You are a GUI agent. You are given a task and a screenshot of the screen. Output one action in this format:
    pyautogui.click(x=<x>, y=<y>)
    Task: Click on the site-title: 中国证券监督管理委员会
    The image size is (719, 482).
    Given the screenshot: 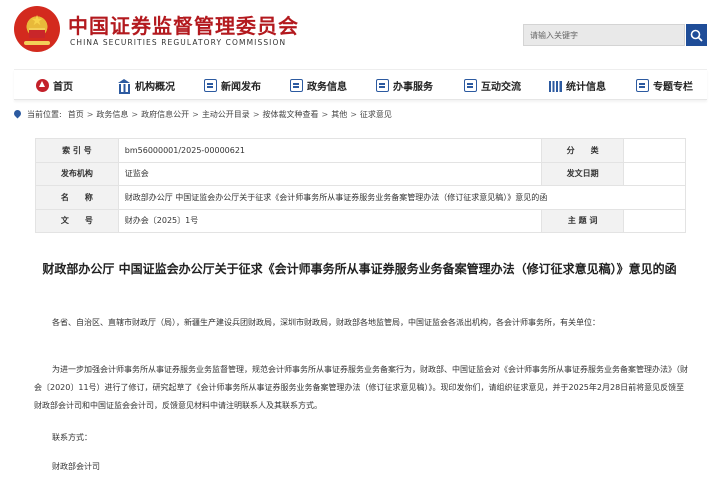 What is the action you would take?
    pyautogui.click(x=183, y=24)
    